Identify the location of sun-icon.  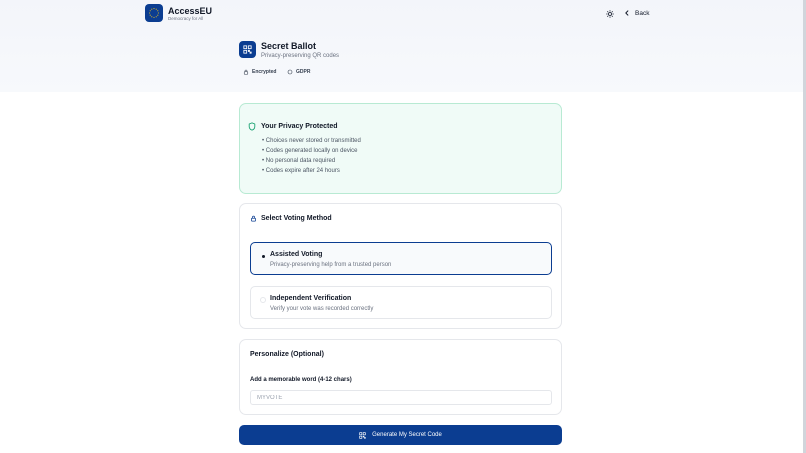
(610, 14).